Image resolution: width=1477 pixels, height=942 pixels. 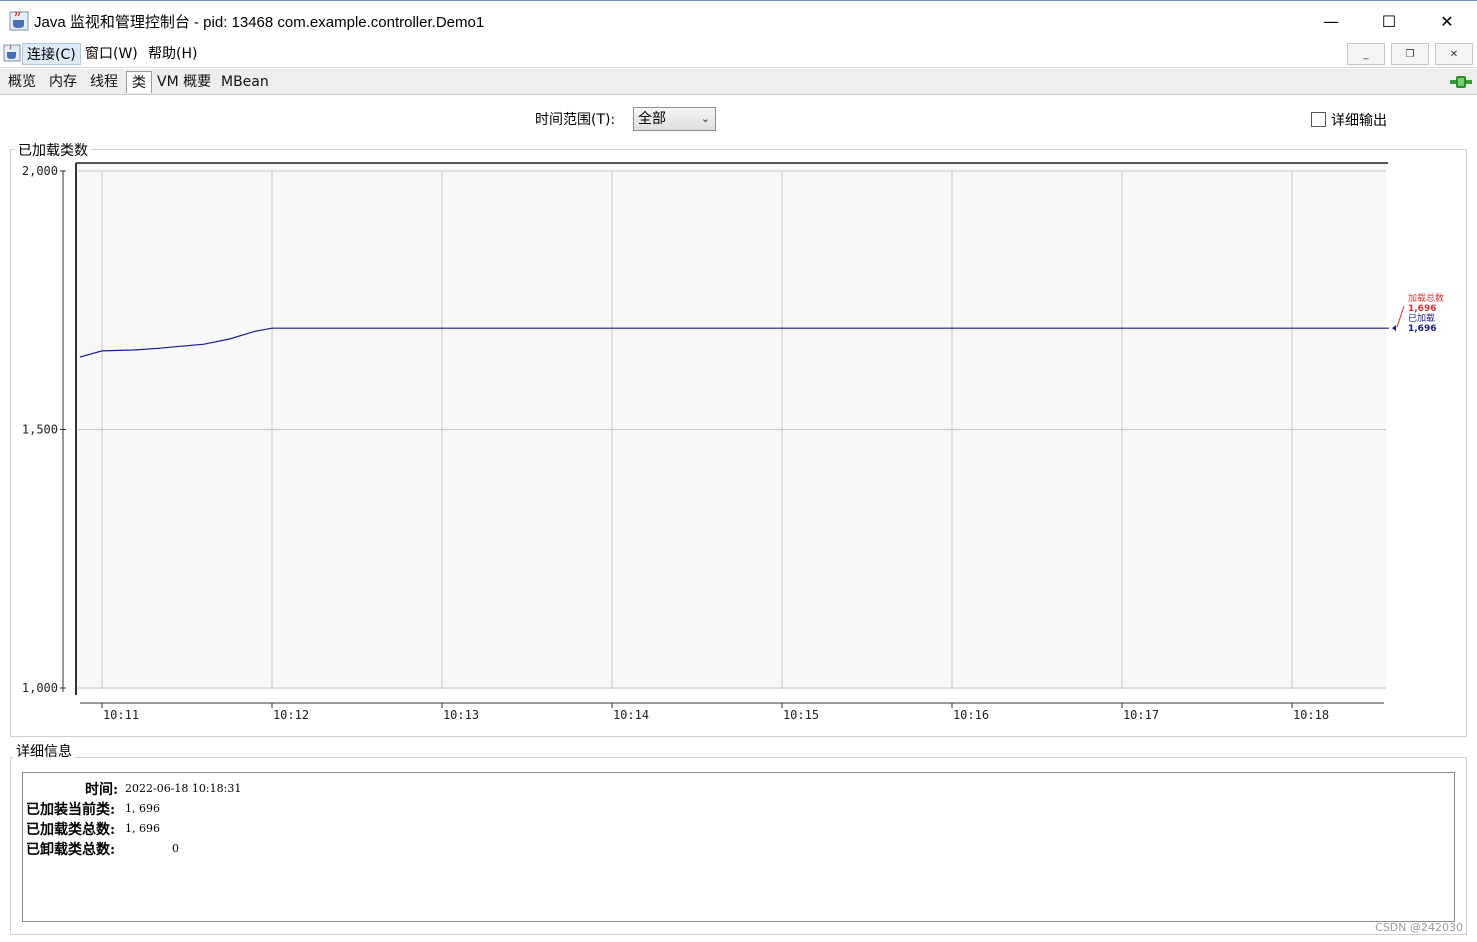 I want to click on x-tick-label: 10:12, so click(x=291, y=715).